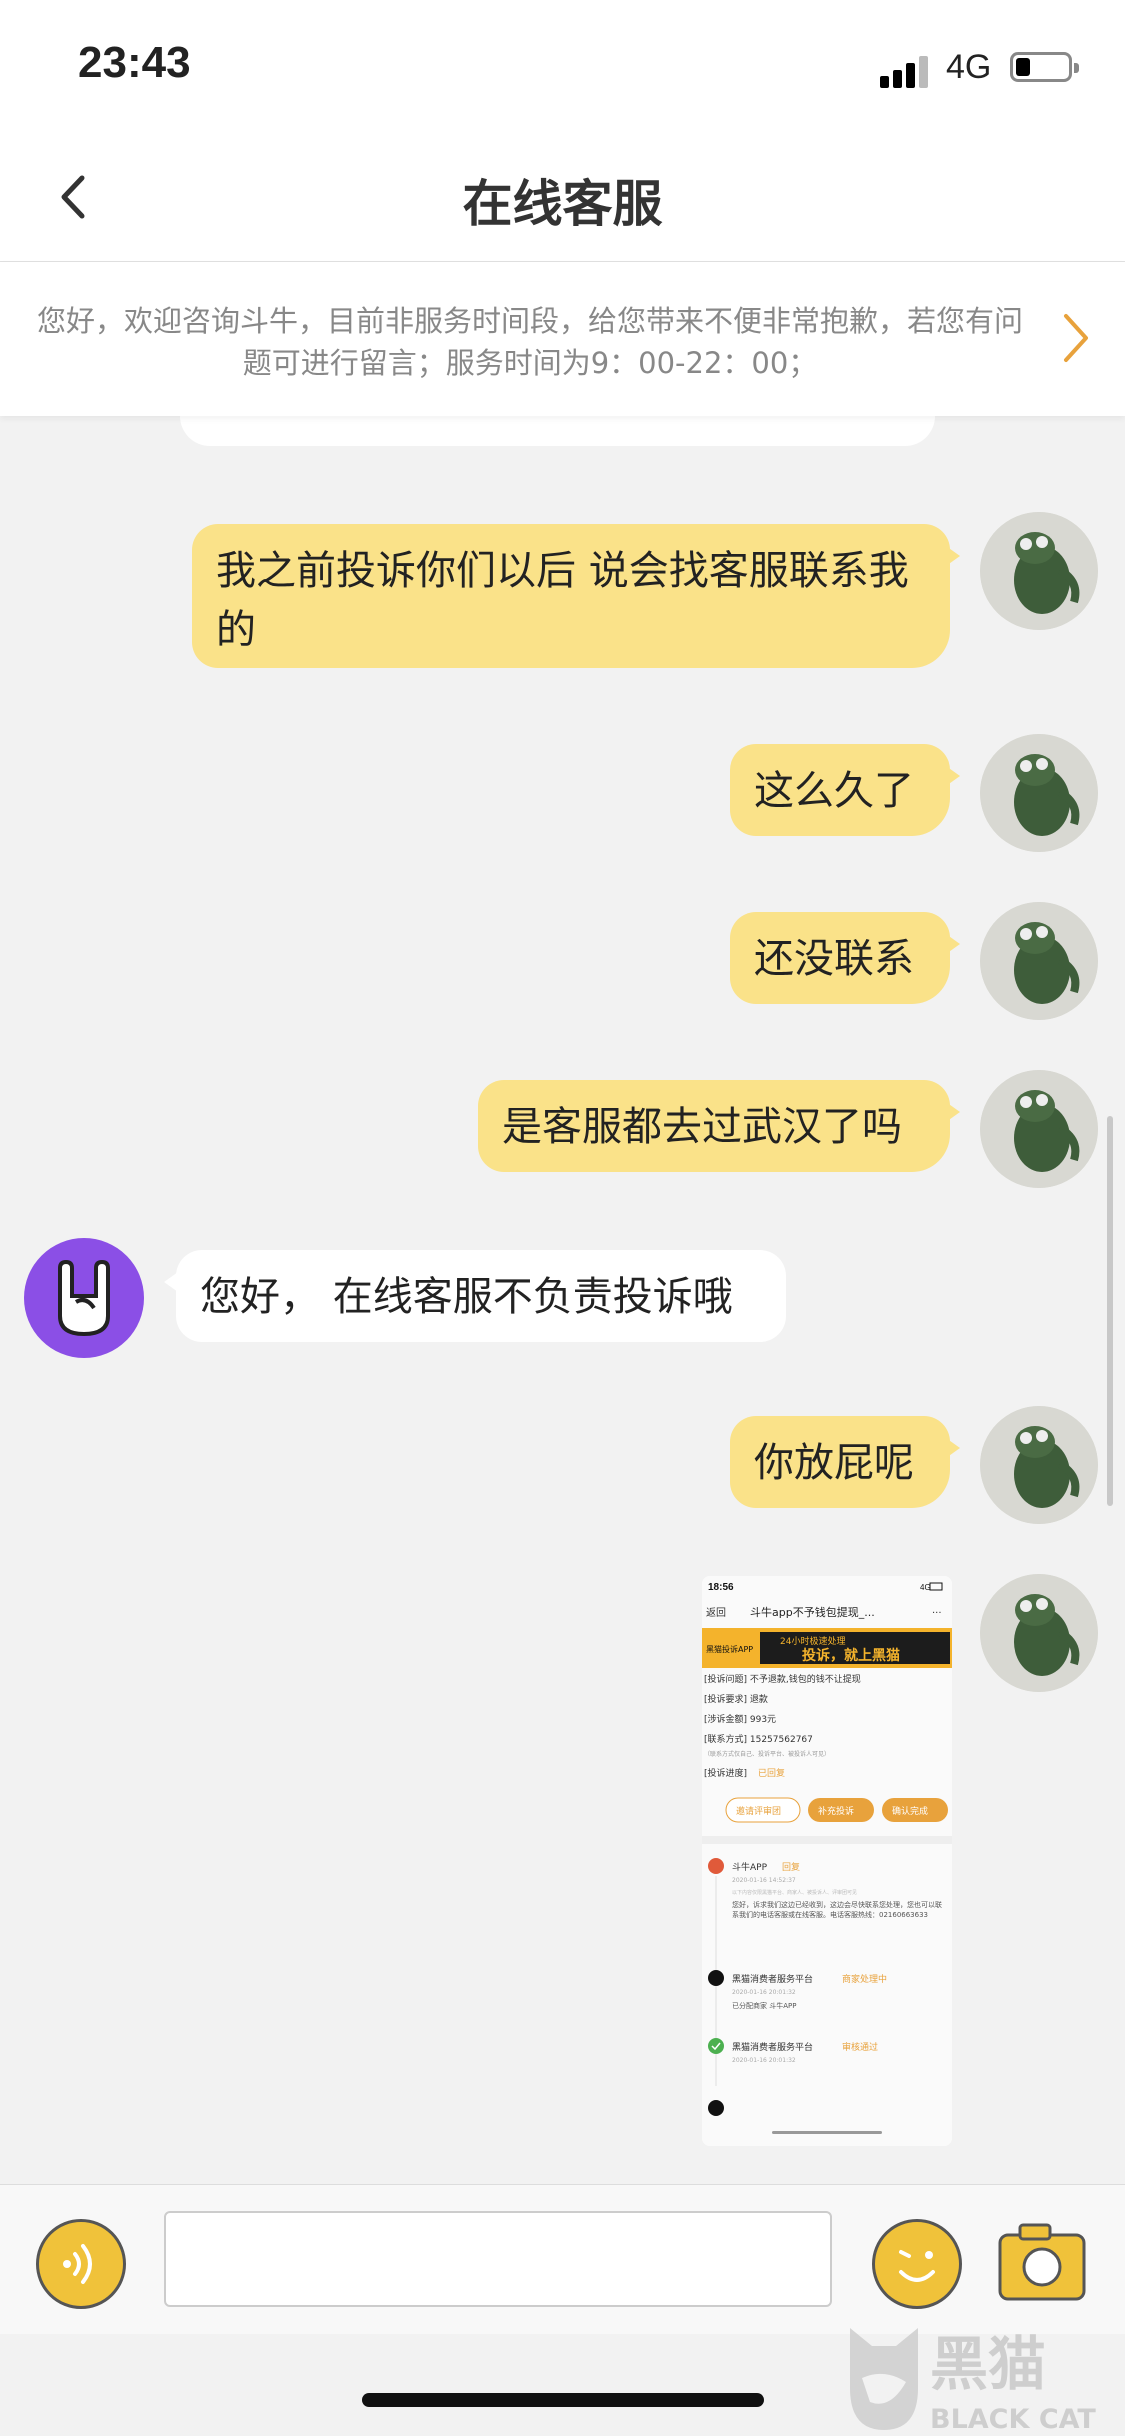  Describe the element at coordinates (716, 1613) in the screenshot. I see `screenshot-back: 返回` at that location.